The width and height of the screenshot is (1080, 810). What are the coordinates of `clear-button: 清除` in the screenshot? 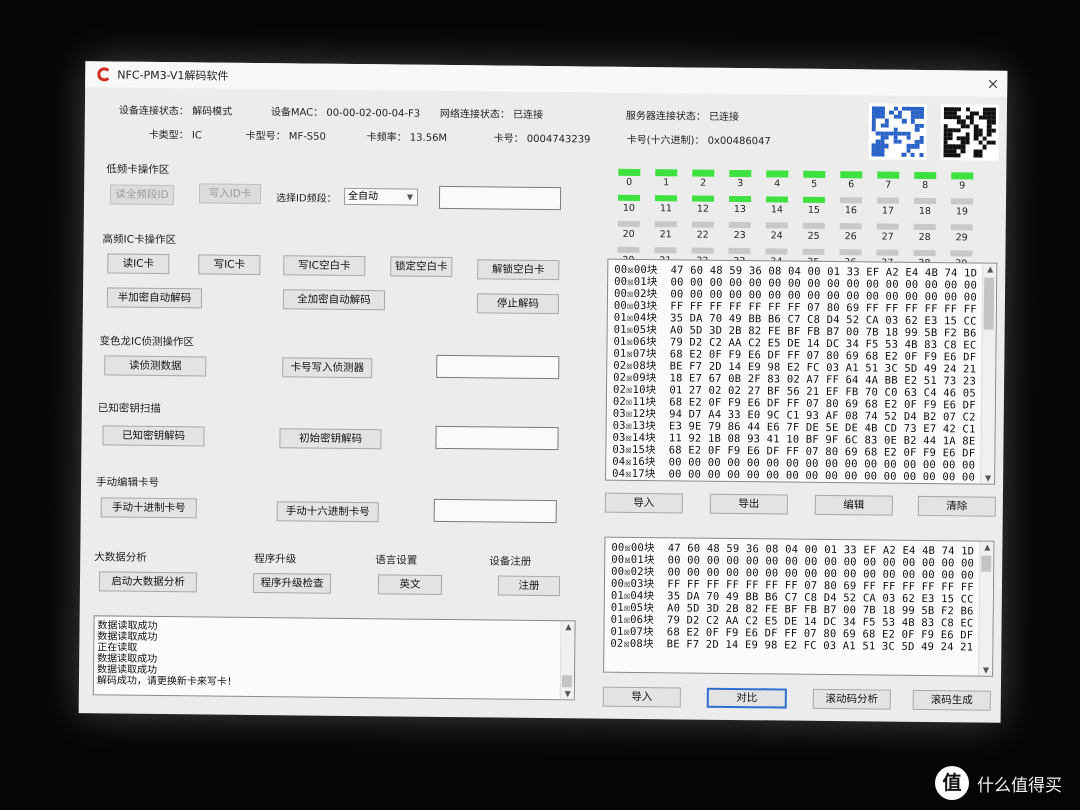 It's located at (956, 506).